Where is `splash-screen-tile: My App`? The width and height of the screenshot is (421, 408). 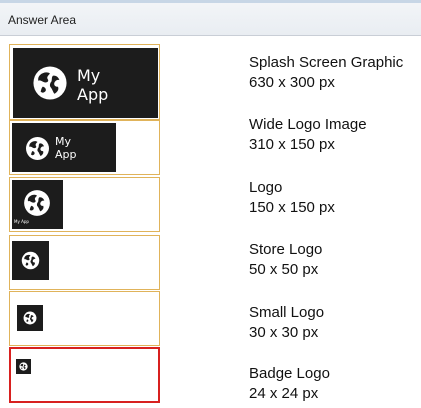 splash-screen-tile: My App is located at coordinates (84, 82).